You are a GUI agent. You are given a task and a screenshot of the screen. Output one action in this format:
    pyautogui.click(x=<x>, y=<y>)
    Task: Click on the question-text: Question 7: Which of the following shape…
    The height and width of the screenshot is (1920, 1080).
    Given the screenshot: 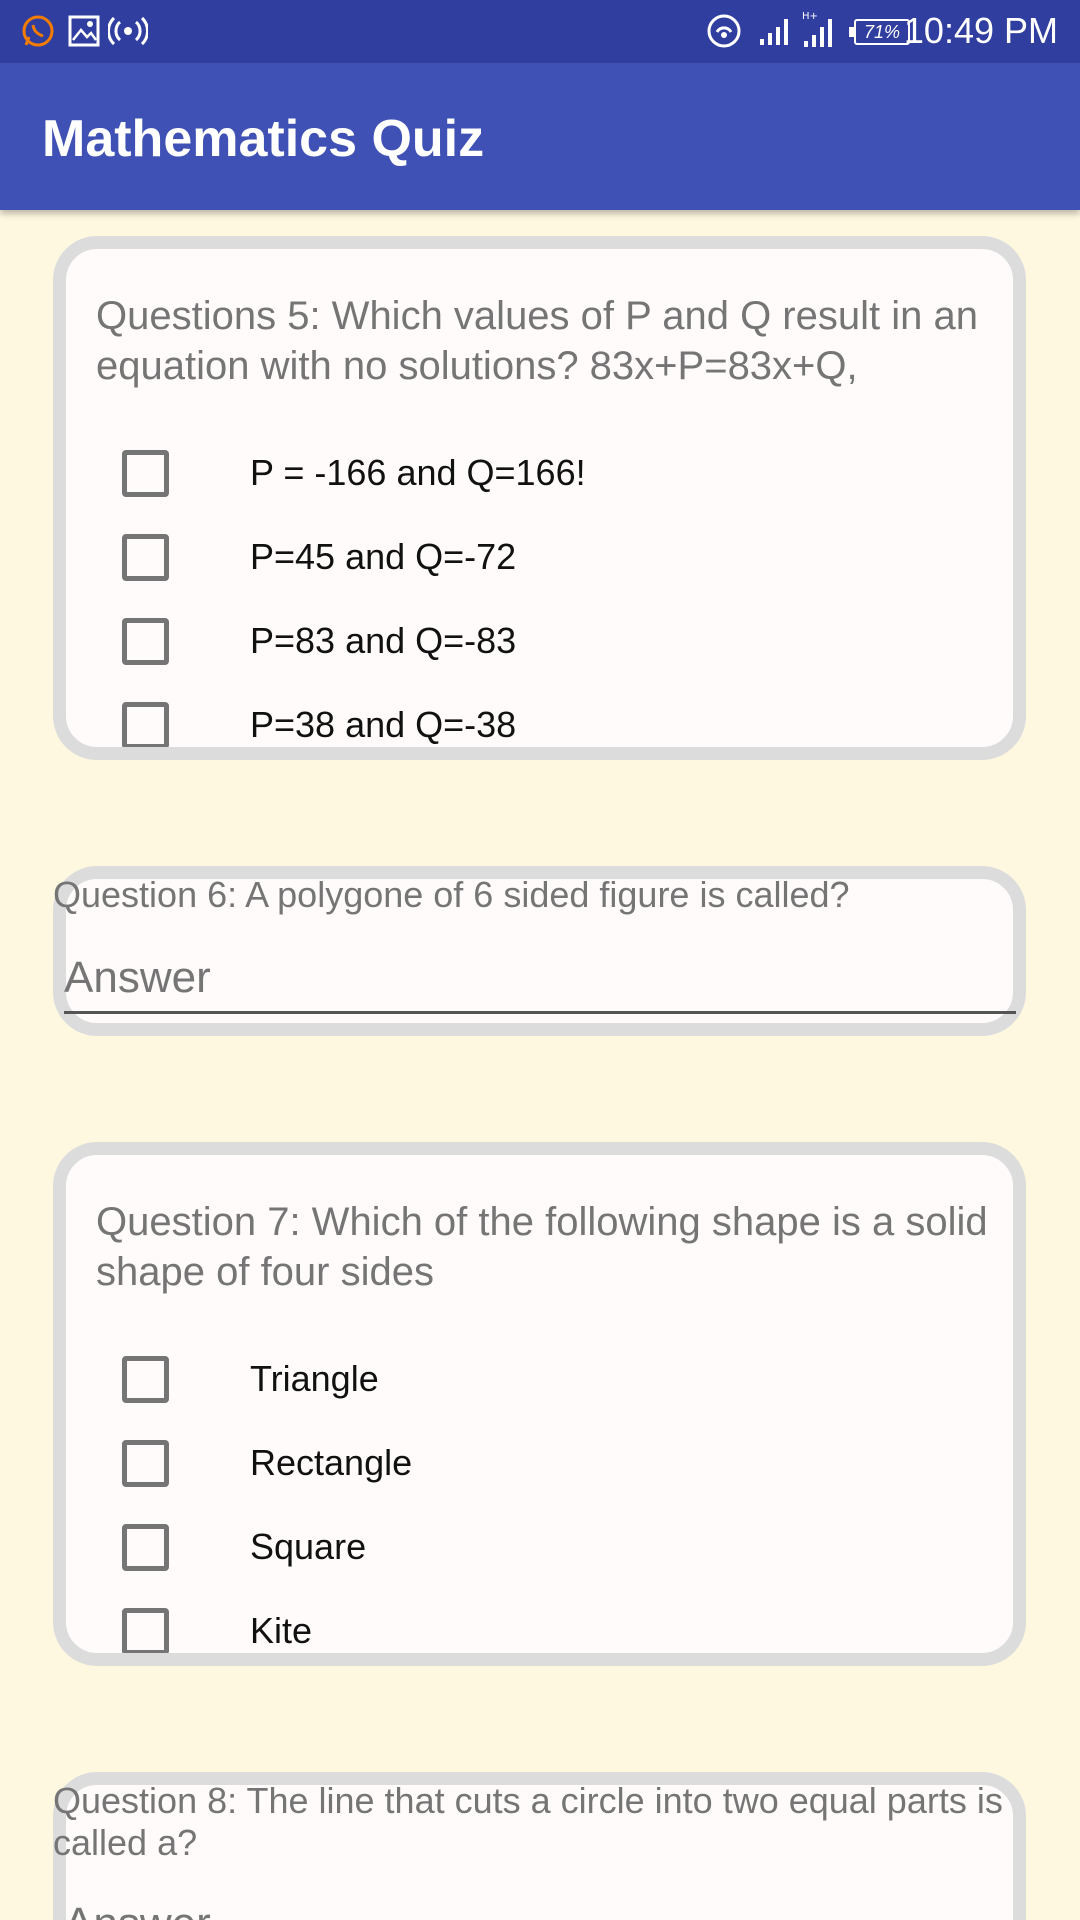 What is the action you would take?
    pyautogui.click(x=542, y=1247)
    